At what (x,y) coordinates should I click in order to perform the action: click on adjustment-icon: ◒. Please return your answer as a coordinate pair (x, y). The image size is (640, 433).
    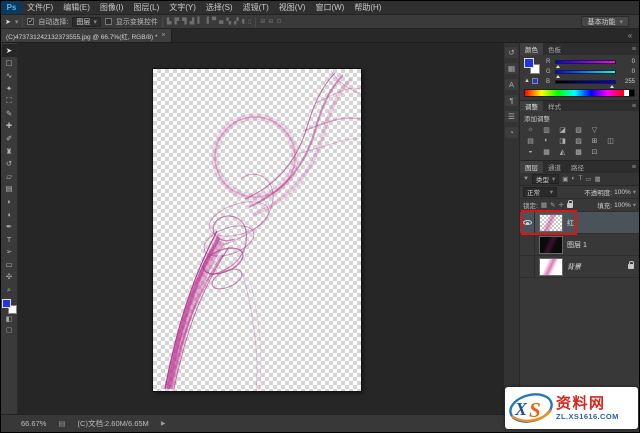
    Looking at the image, I should click on (530, 151).